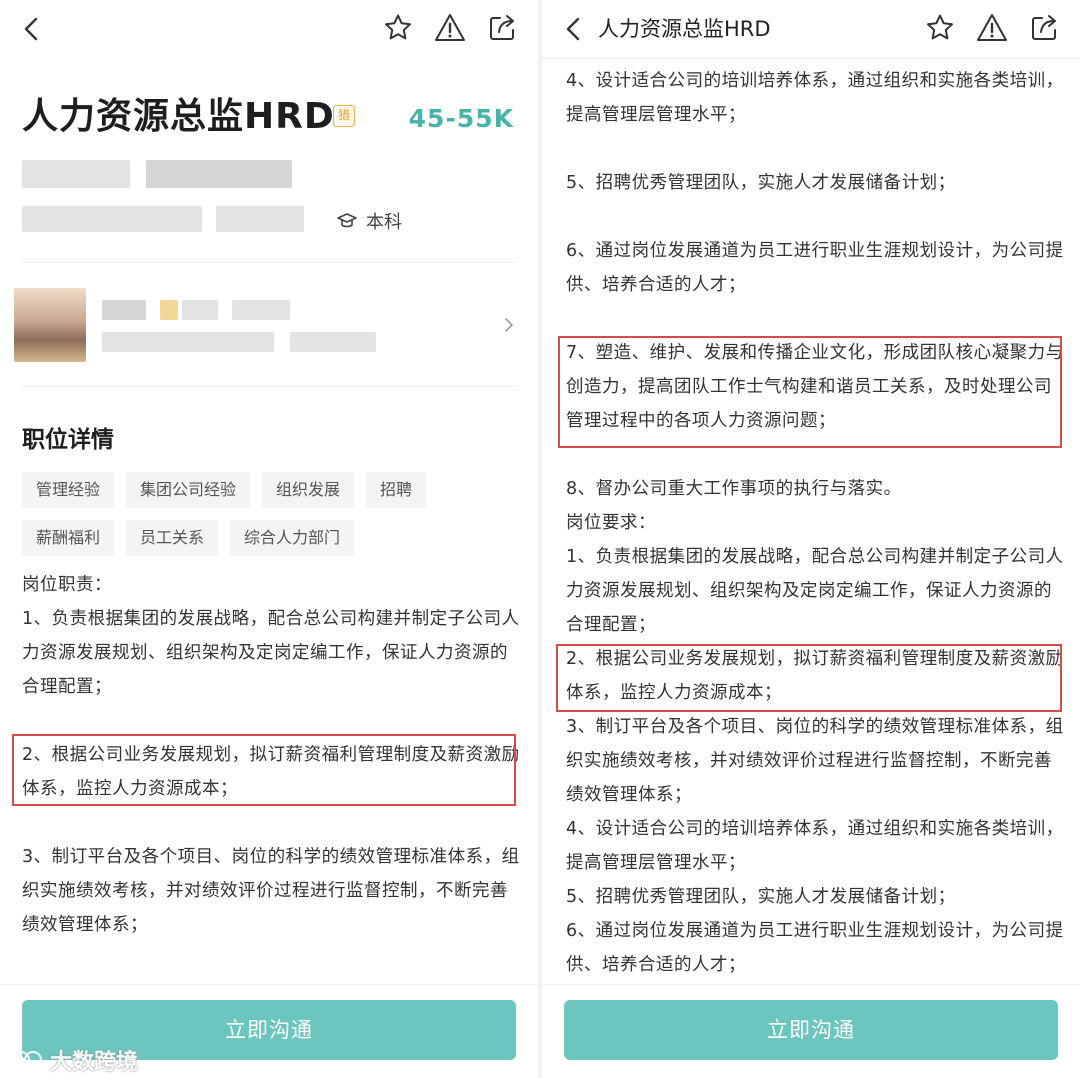 This screenshot has height=1078, width=1080. I want to click on chevron-right-icon, so click(509, 325).